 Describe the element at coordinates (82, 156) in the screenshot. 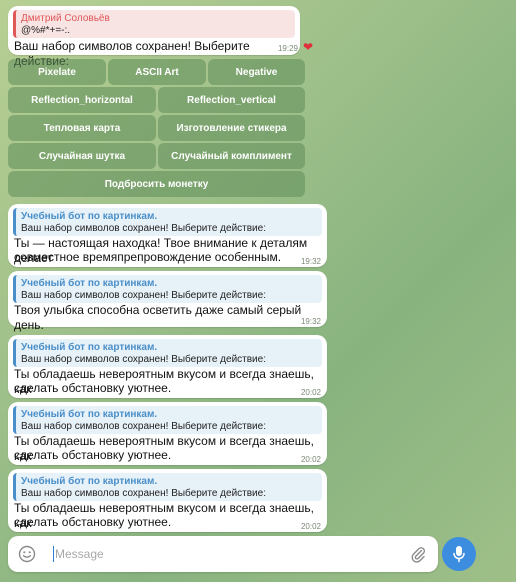

I see `keyboard-button-random-joke: Случайная шутка` at that location.